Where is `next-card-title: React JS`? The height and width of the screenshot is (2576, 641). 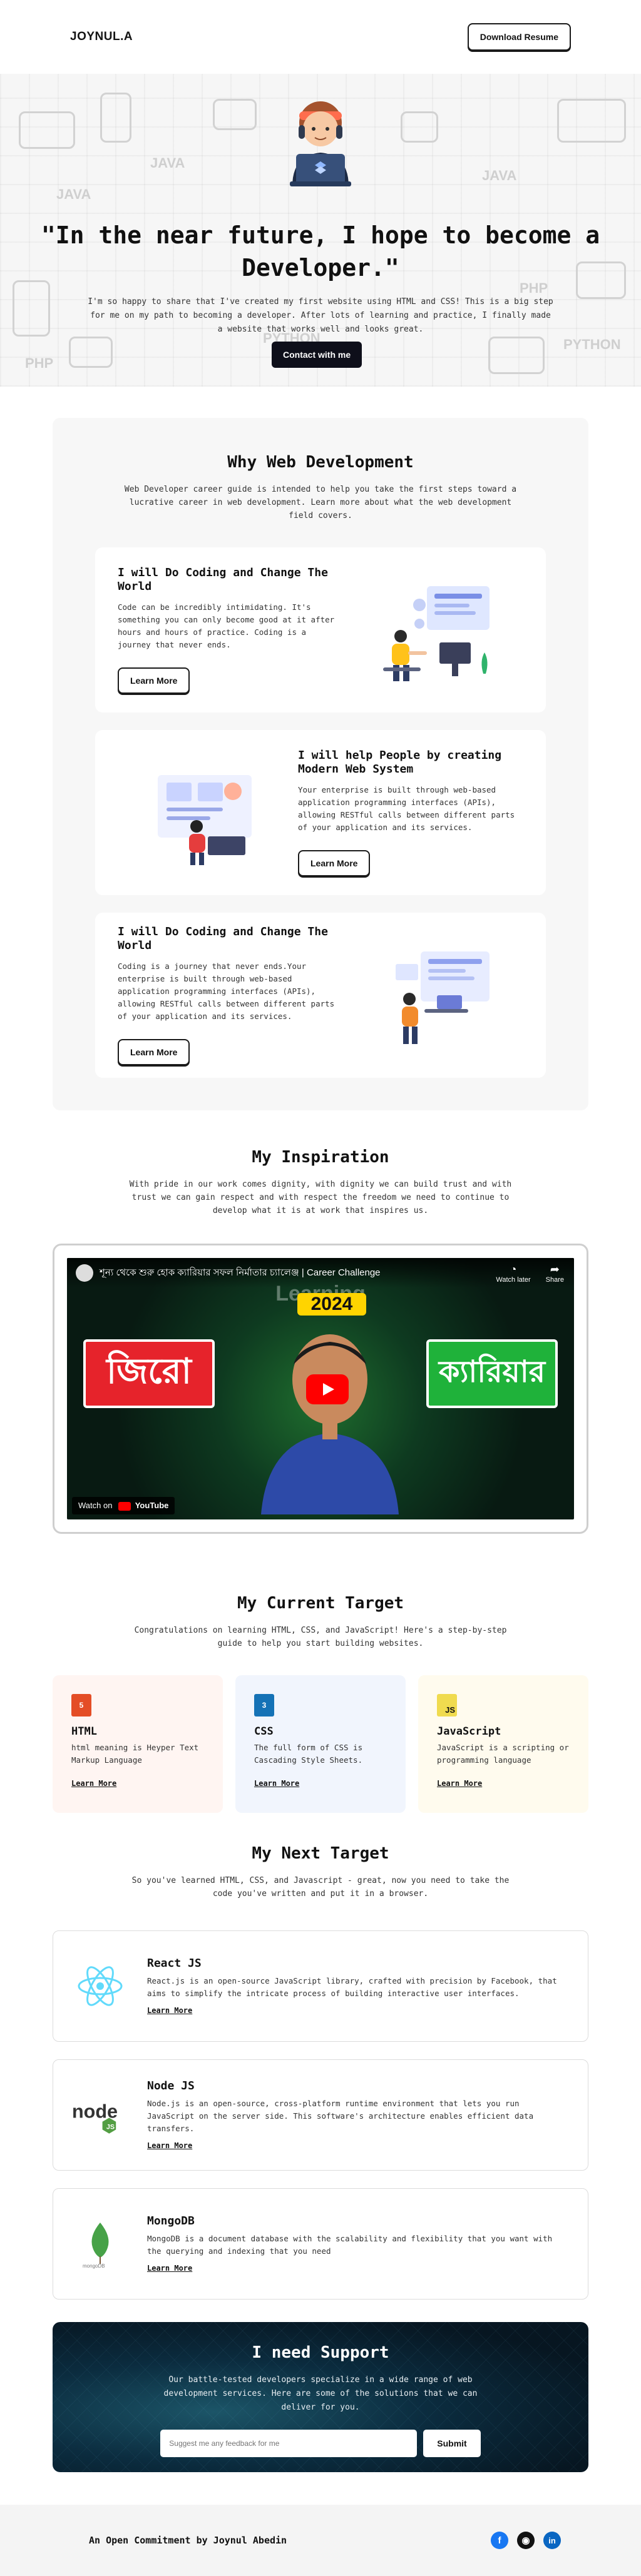 next-card-title: React JS is located at coordinates (174, 1963).